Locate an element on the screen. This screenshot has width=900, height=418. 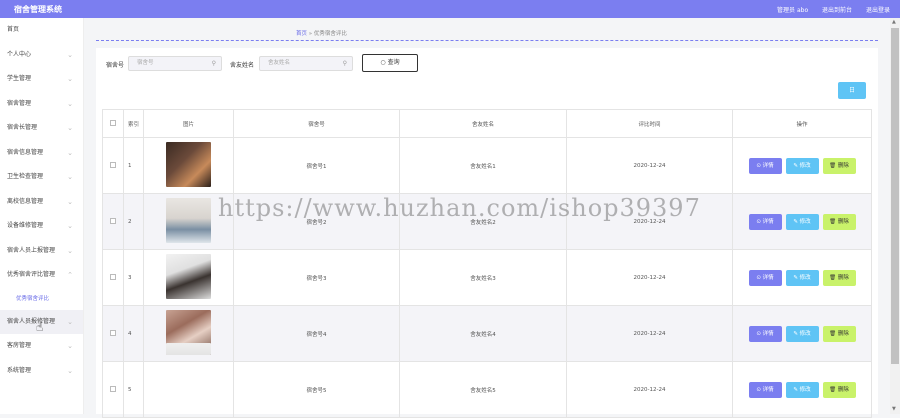
select-all-cell is located at coordinates (113, 123).